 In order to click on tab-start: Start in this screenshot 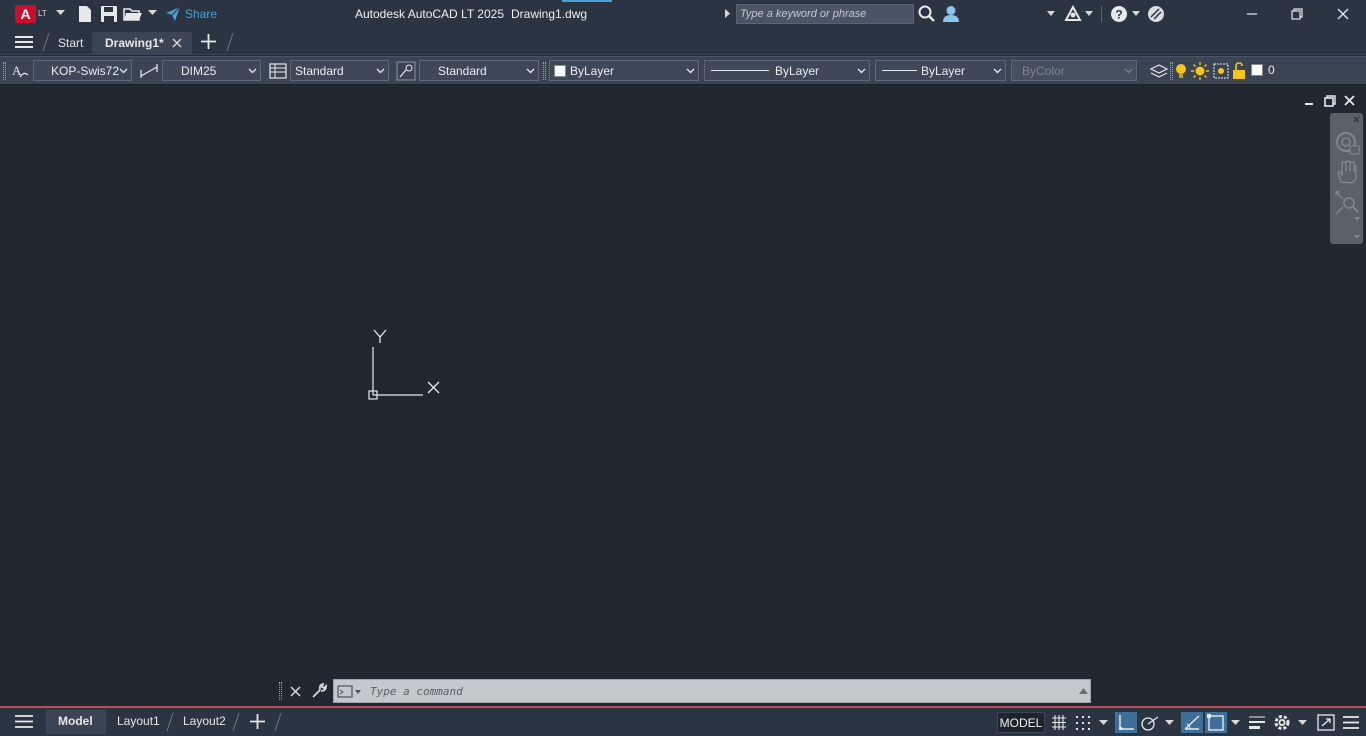, I will do `click(70, 43)`.